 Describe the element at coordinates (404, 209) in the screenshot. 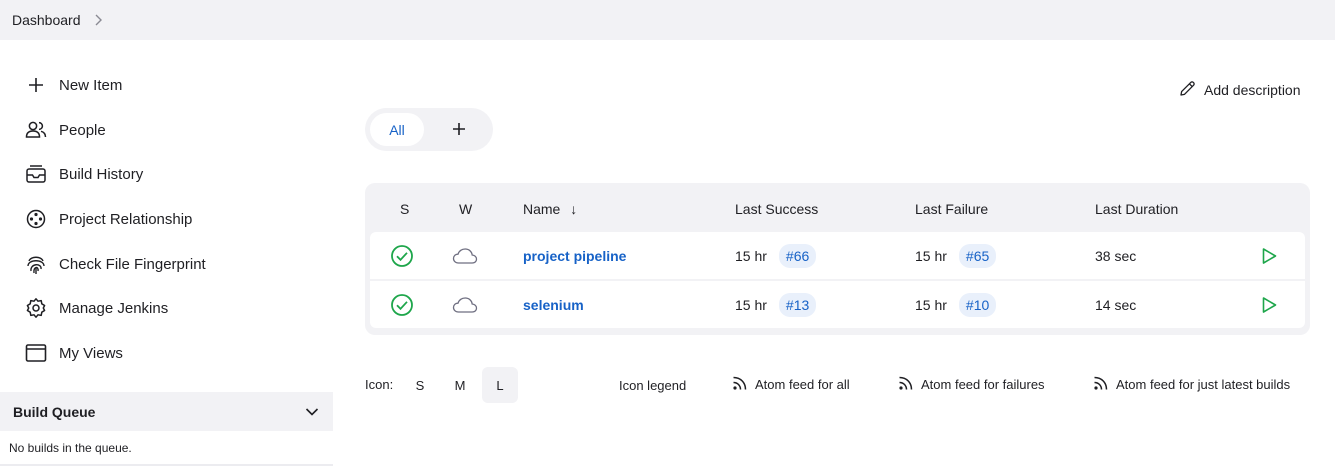

I see `column-header-status: S` at that location.